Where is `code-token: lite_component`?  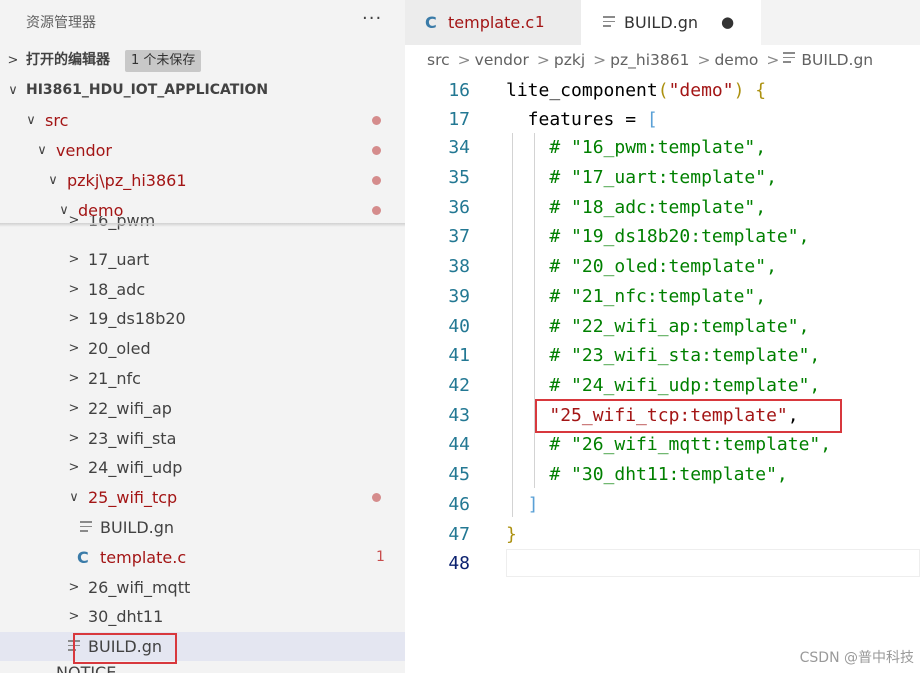
code-token: lite_component is located at coordinates (582, 90).